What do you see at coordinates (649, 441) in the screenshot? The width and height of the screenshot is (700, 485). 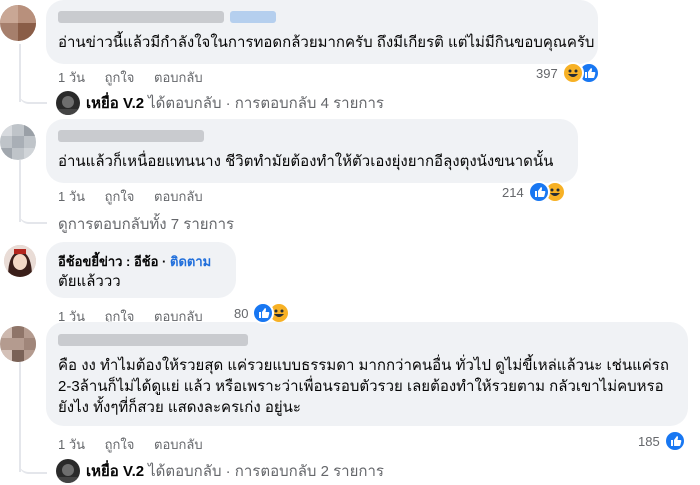 I see `reaction-count: 185` at bounding box center [649, 441].